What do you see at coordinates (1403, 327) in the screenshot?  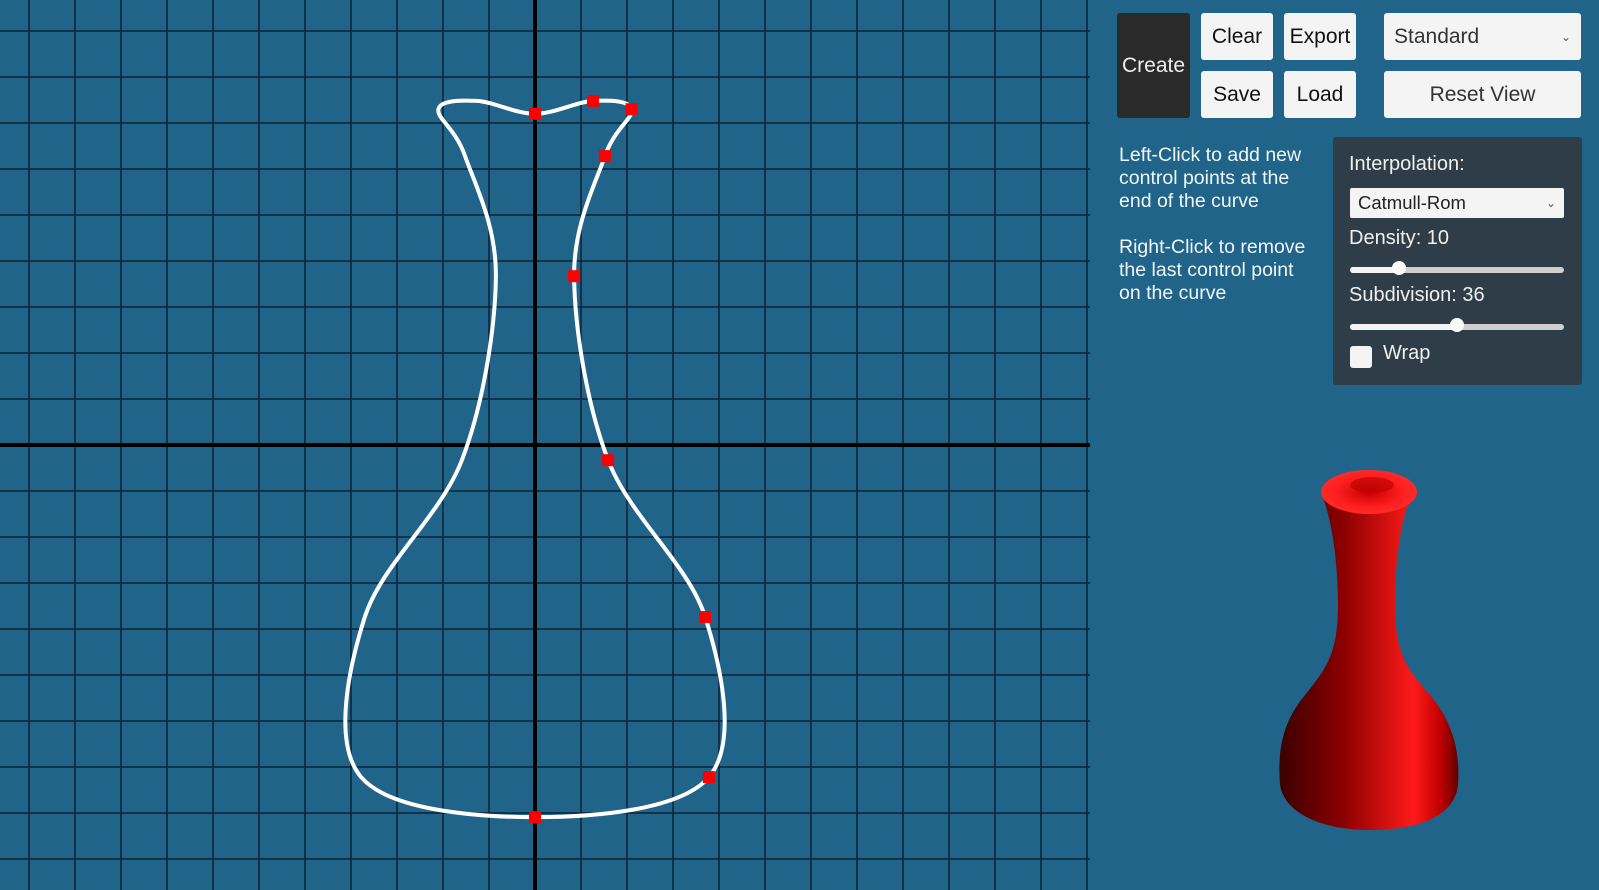 I see `subdivision-slider-fill` at bounding box center [1403, 327].